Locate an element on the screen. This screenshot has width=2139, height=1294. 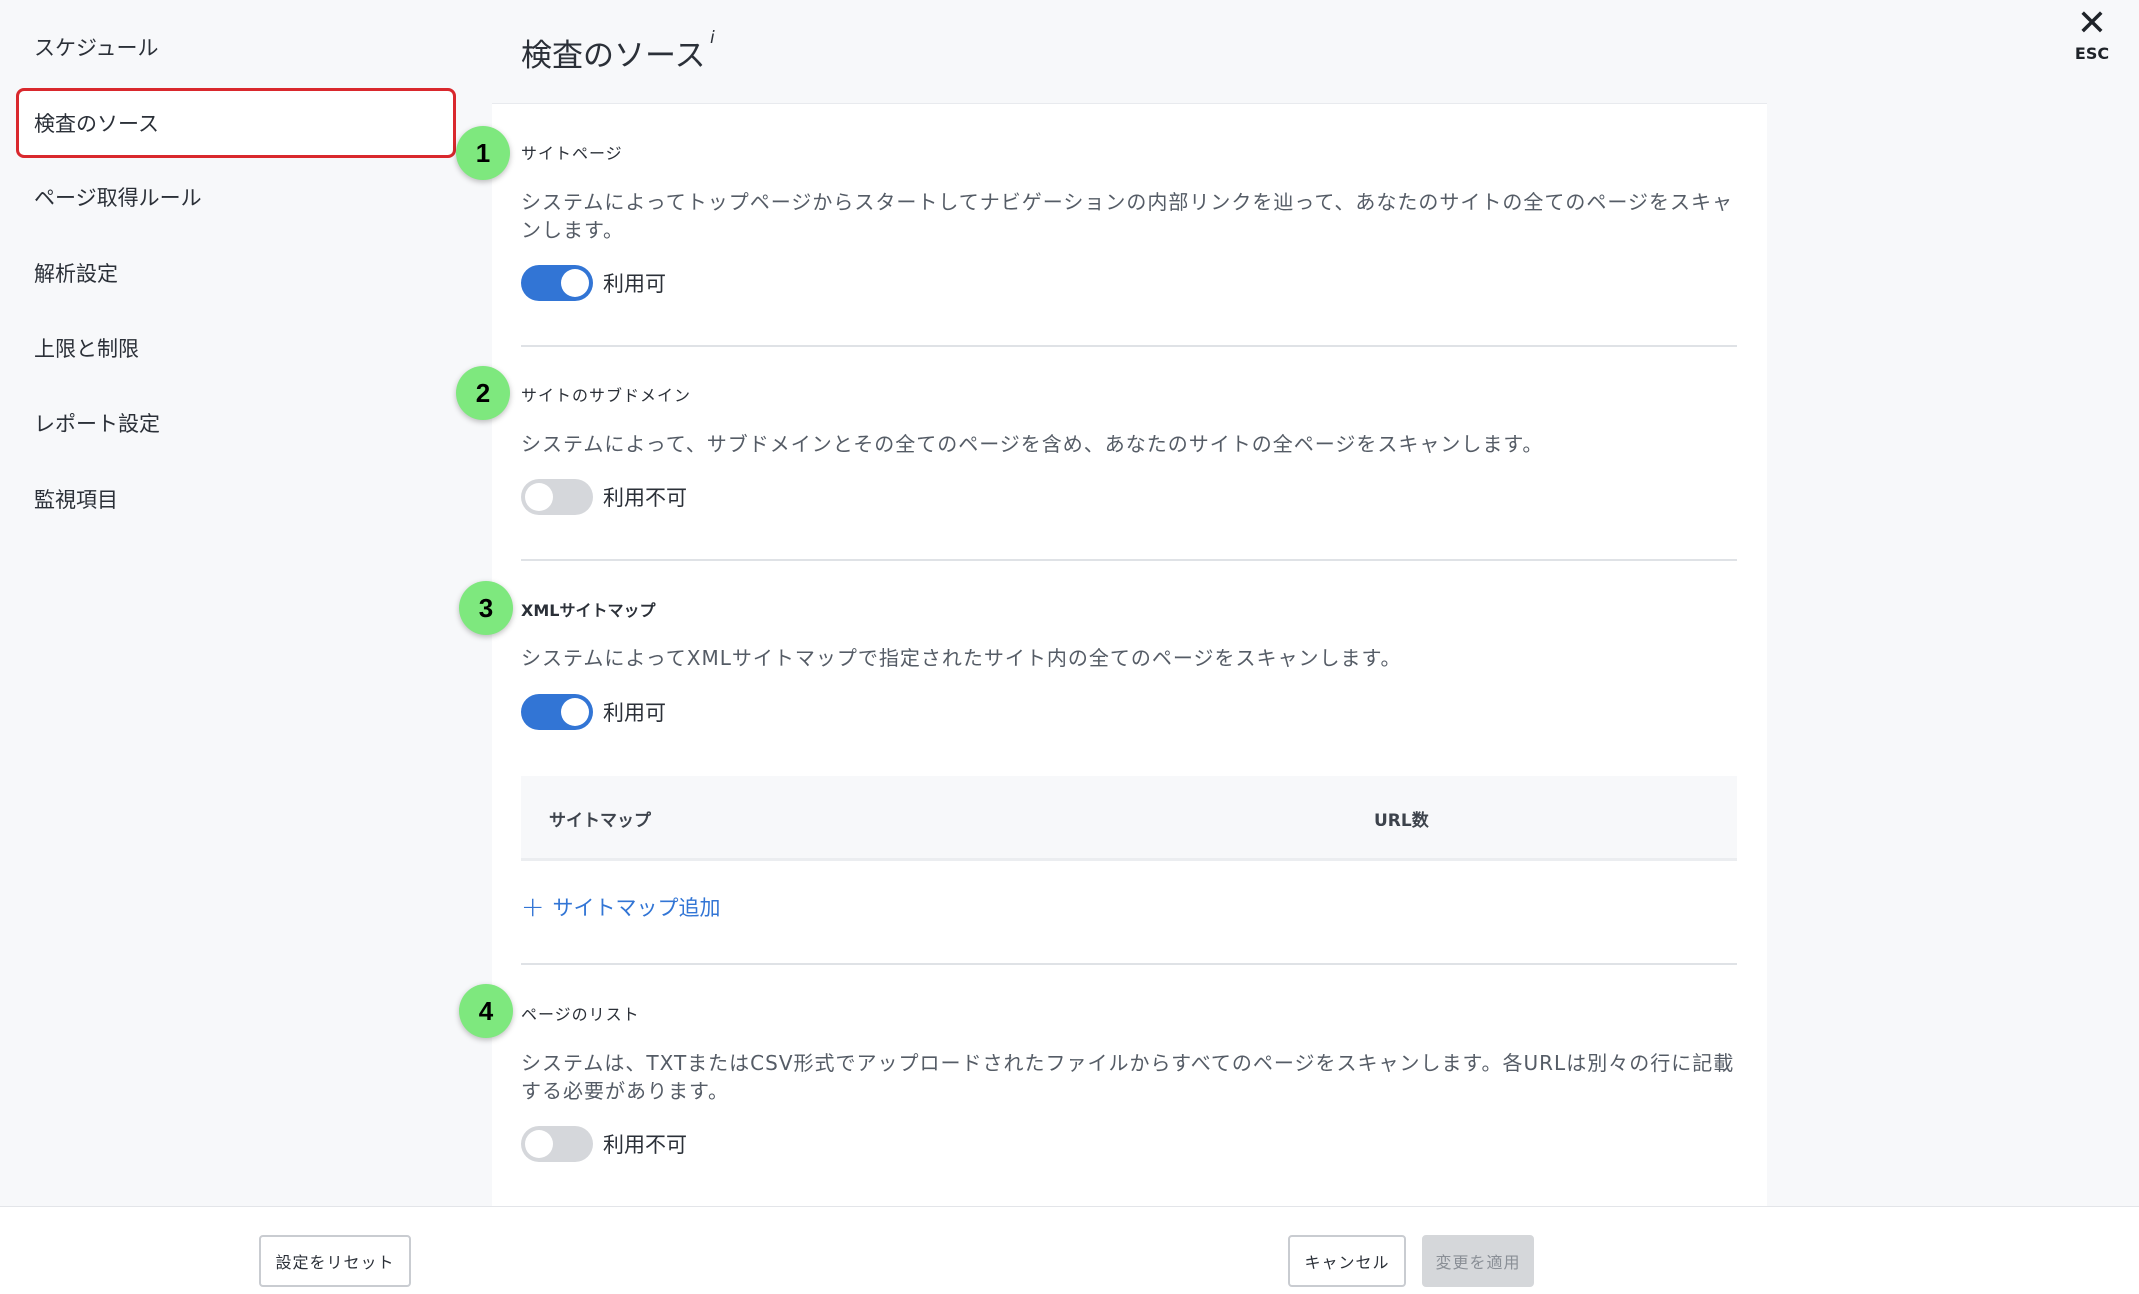
apply-changes-button: 変更を適用 is located at coordinates (1478, 1261).